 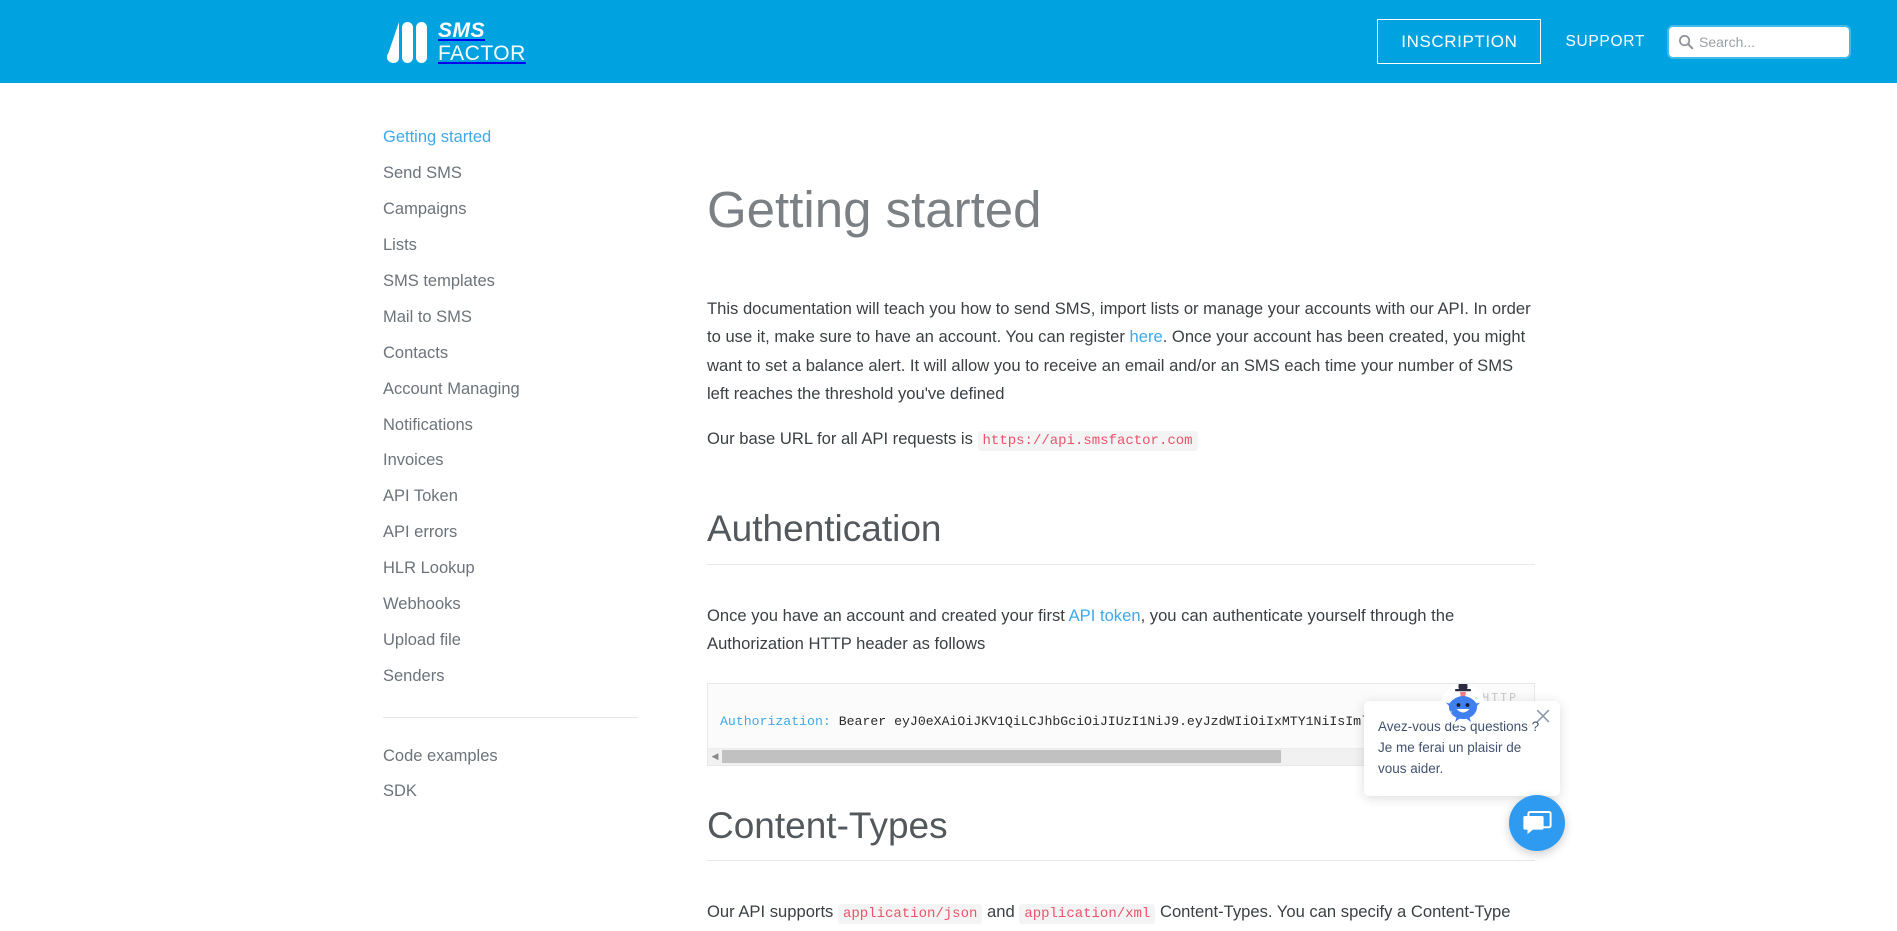 I want to click on sidebar-item-senders: Senders, so click(x=515, y=676).